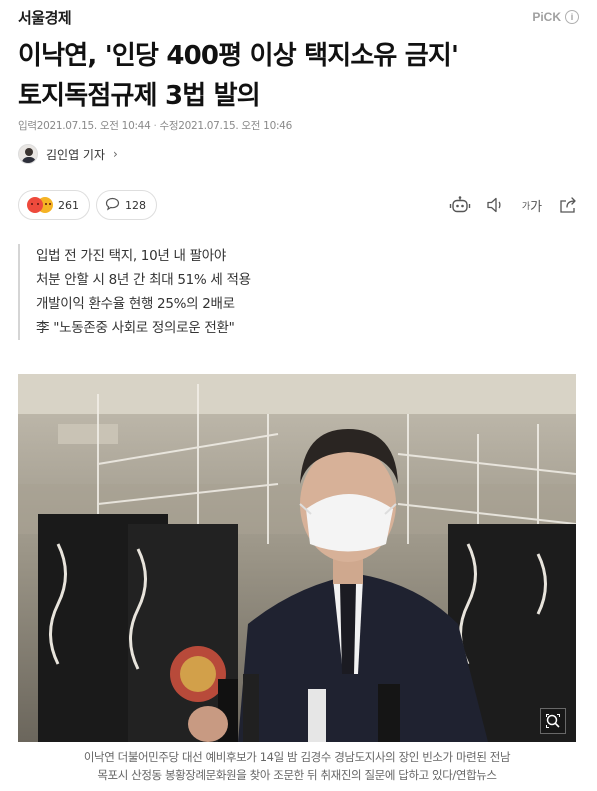 Image resolution: width=597 pixels, height=791 pixels. What do you see at coordinates (27, 126) in the screenshot?
I see `input-label: 입력` at bounding box center [27, 126].